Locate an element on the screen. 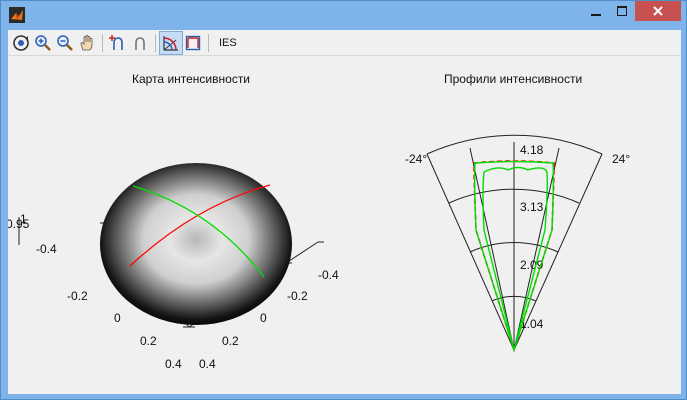  angle-label-right: 24° is located at coordinates (621, 159).